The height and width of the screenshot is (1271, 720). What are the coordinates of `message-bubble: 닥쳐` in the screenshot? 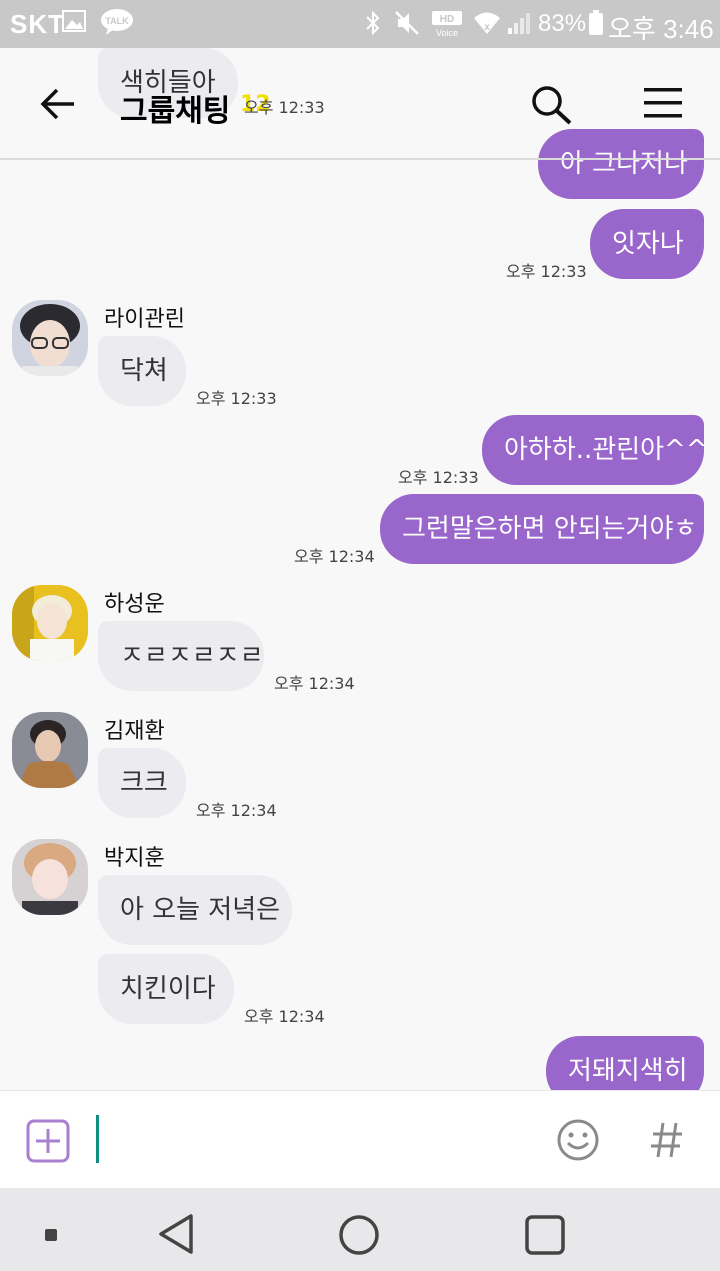 It's located at (142, 371).